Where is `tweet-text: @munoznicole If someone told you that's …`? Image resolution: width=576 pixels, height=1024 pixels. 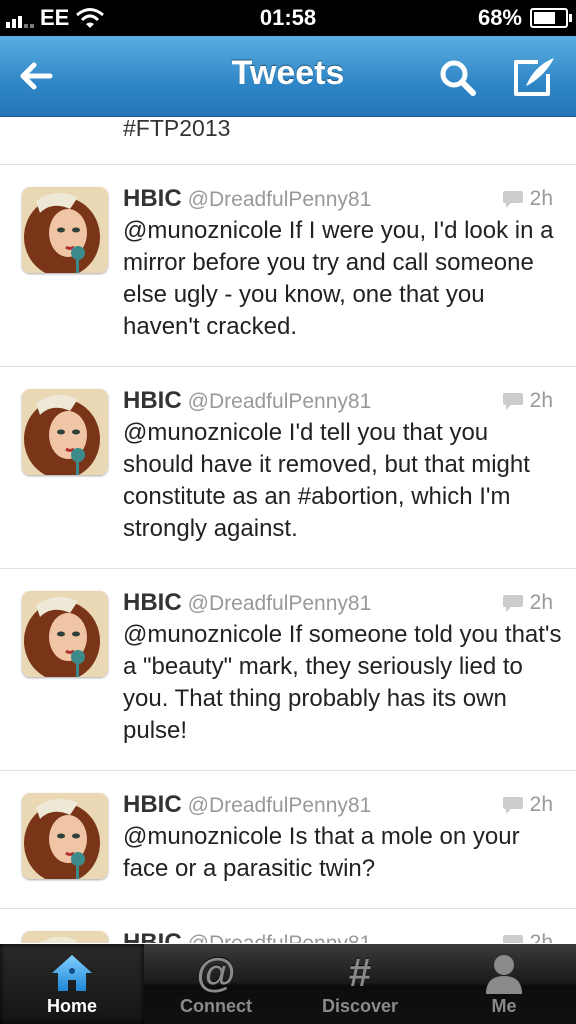 tweet-text: @munoznicole If someone told you that's … is located at coordinates (342, 682).